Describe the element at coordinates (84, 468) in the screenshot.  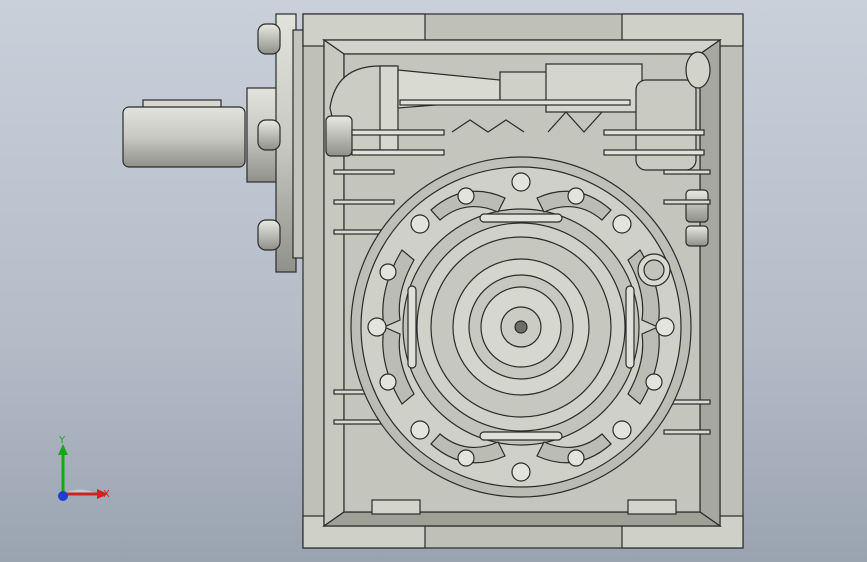
I see `axis-triad: Y X` at that location.